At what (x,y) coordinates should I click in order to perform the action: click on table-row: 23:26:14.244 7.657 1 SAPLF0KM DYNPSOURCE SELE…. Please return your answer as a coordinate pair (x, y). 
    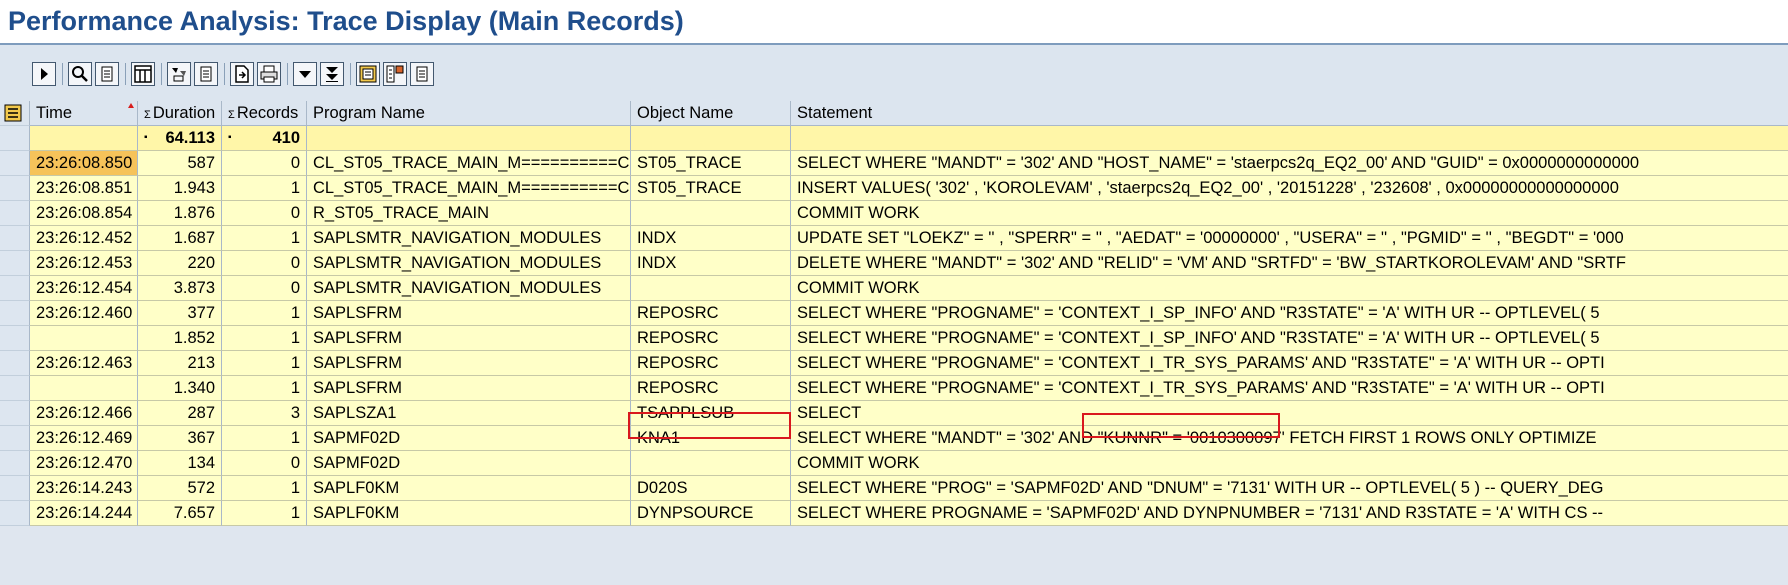
    Looking at the image, I should click on (894, 513).